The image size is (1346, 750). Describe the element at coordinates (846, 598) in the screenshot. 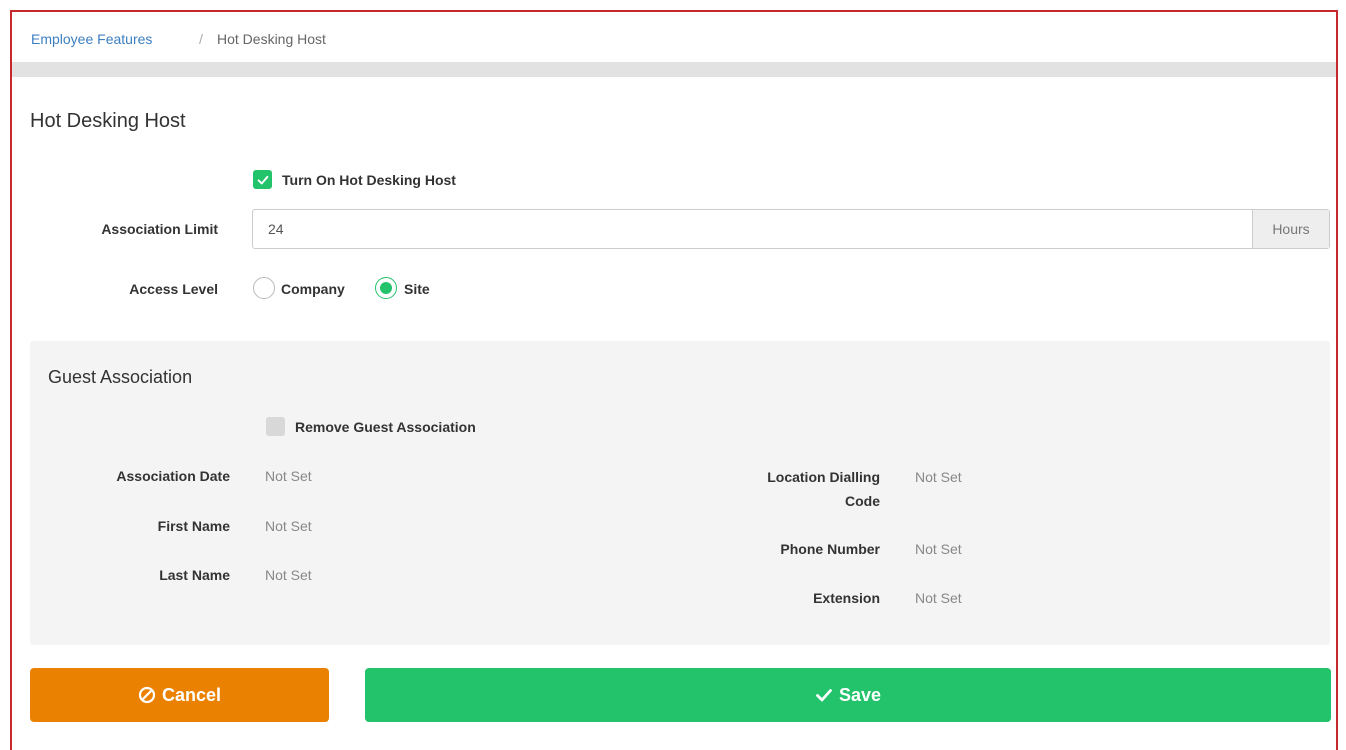

I see `extension-label: Extension` at that location.